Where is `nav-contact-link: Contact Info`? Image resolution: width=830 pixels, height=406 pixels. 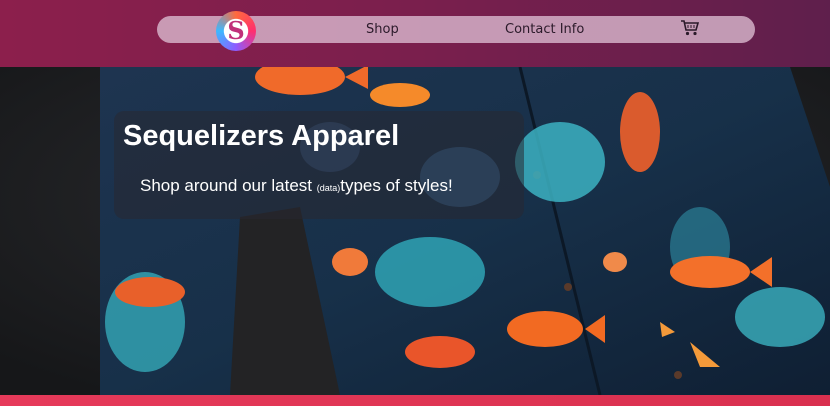
nav-contact-link: Contact Info is located at coordinates (544, 29).